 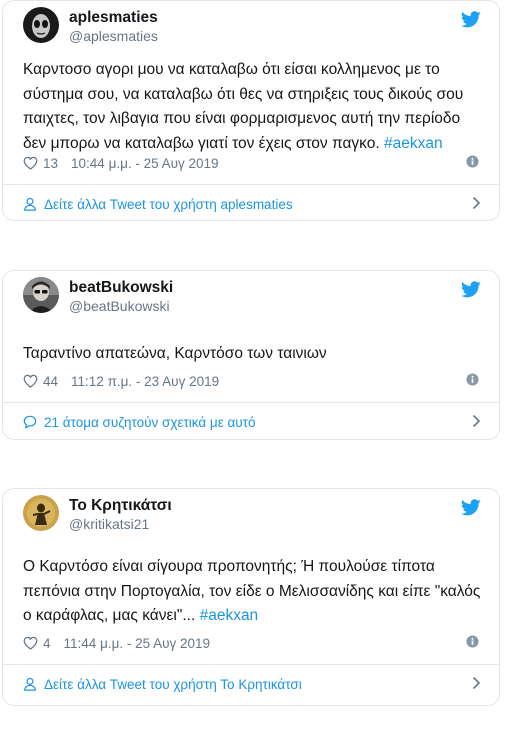 I want to click on timestamp: 10:44 μ.μ. - 25 Αυγ 2019, so click(x=145, y=163).